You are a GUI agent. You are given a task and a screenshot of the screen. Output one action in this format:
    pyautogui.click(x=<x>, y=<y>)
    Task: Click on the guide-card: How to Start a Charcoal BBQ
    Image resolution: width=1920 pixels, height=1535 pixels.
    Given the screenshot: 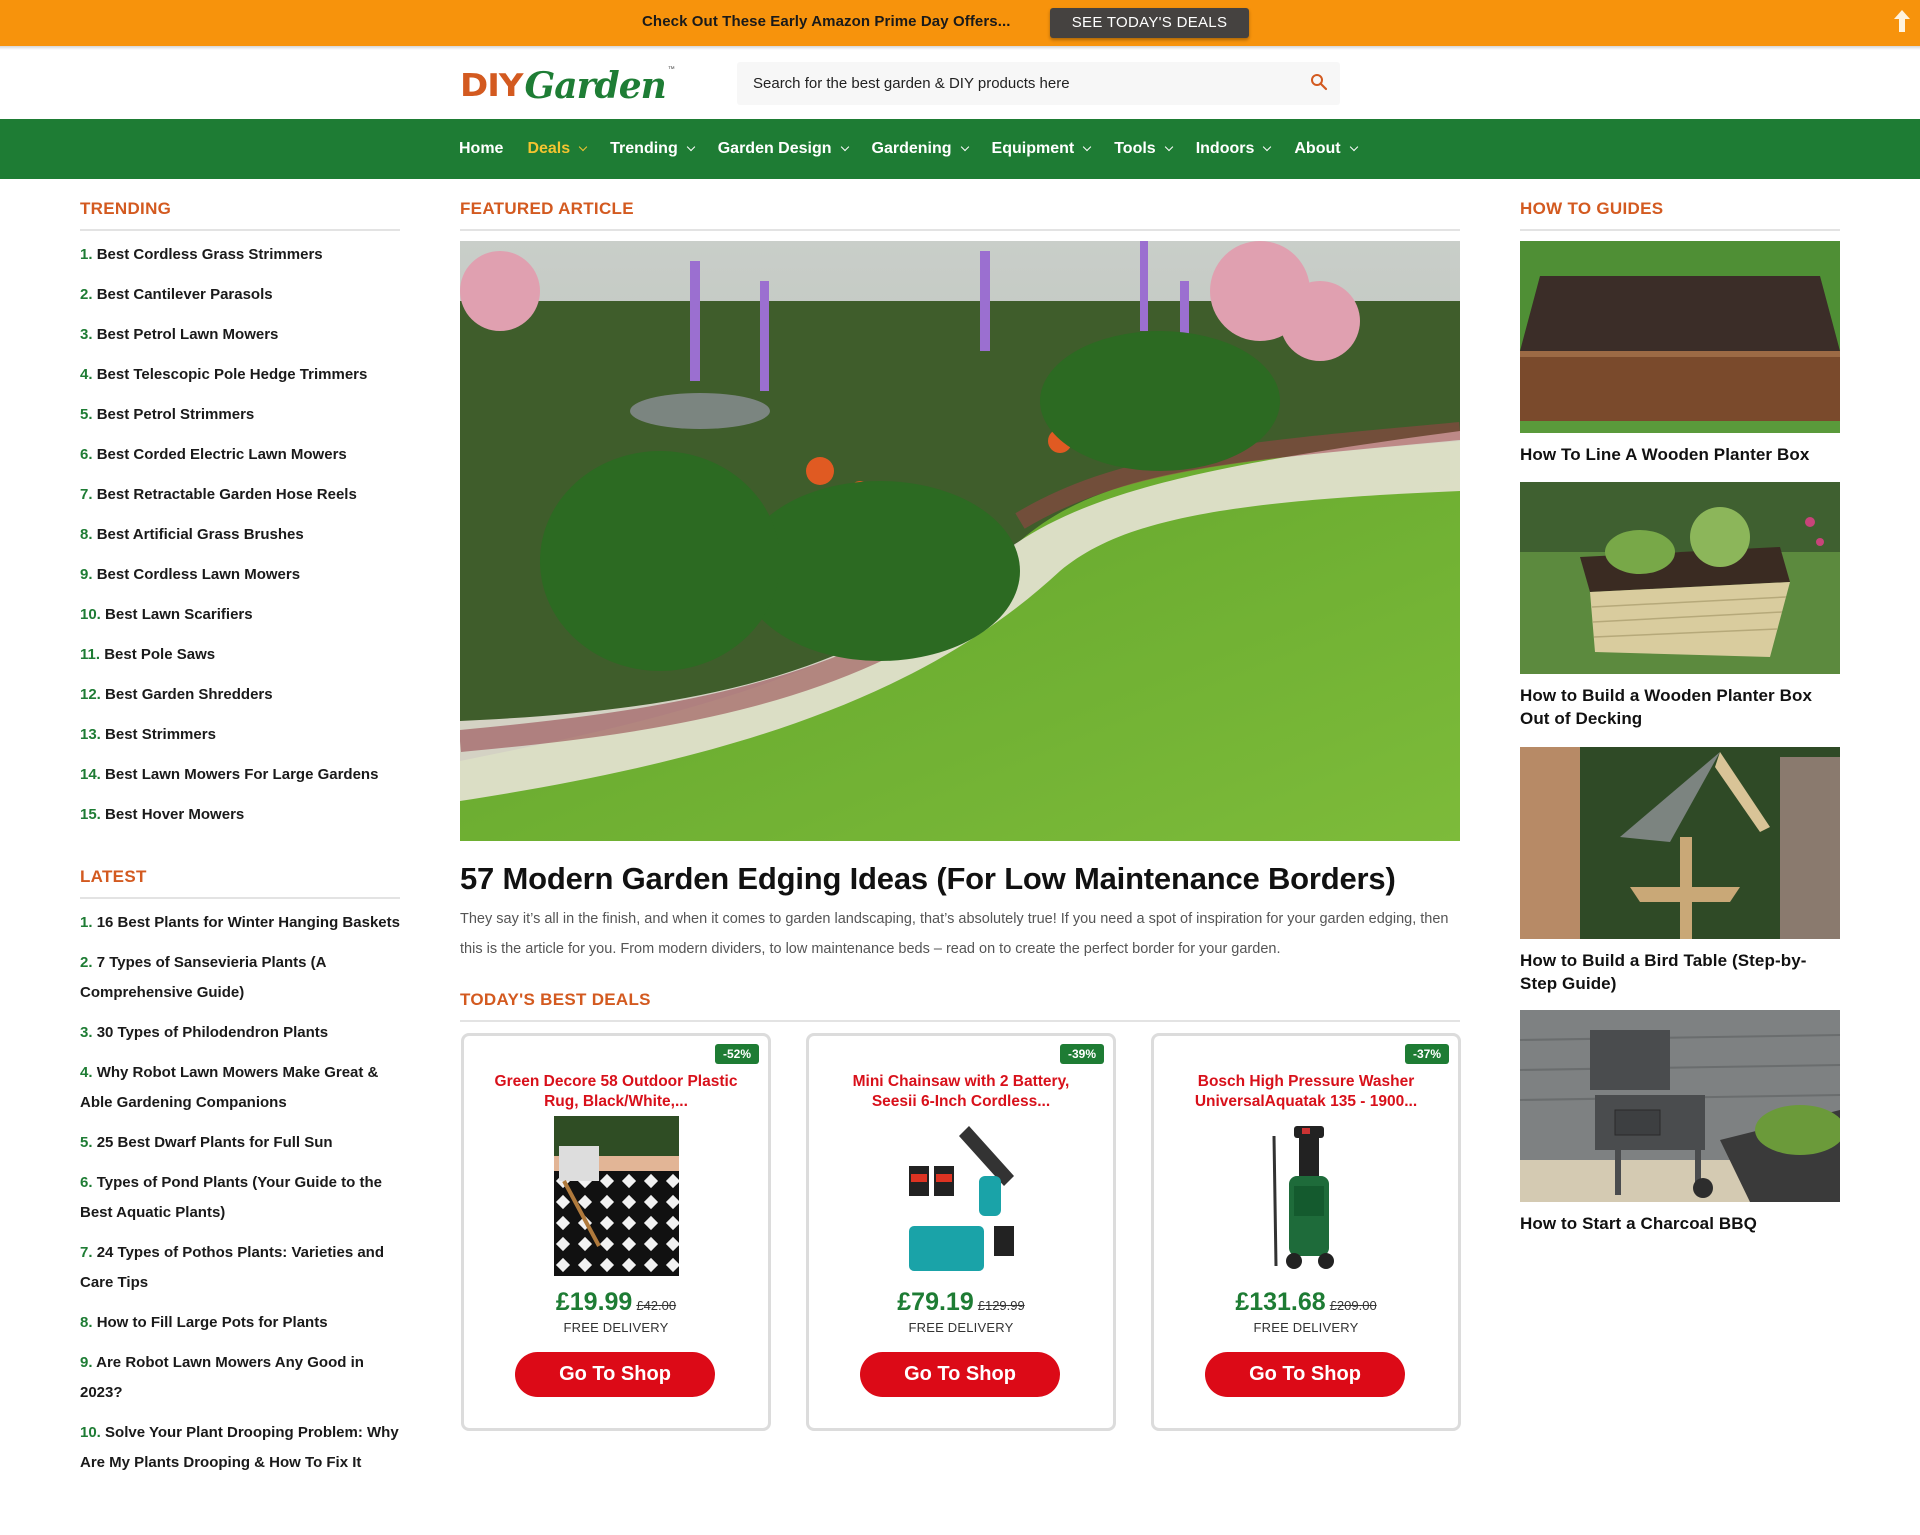 What is the action you would take?
    pyautogui.click(x=1680, y=1122)
    